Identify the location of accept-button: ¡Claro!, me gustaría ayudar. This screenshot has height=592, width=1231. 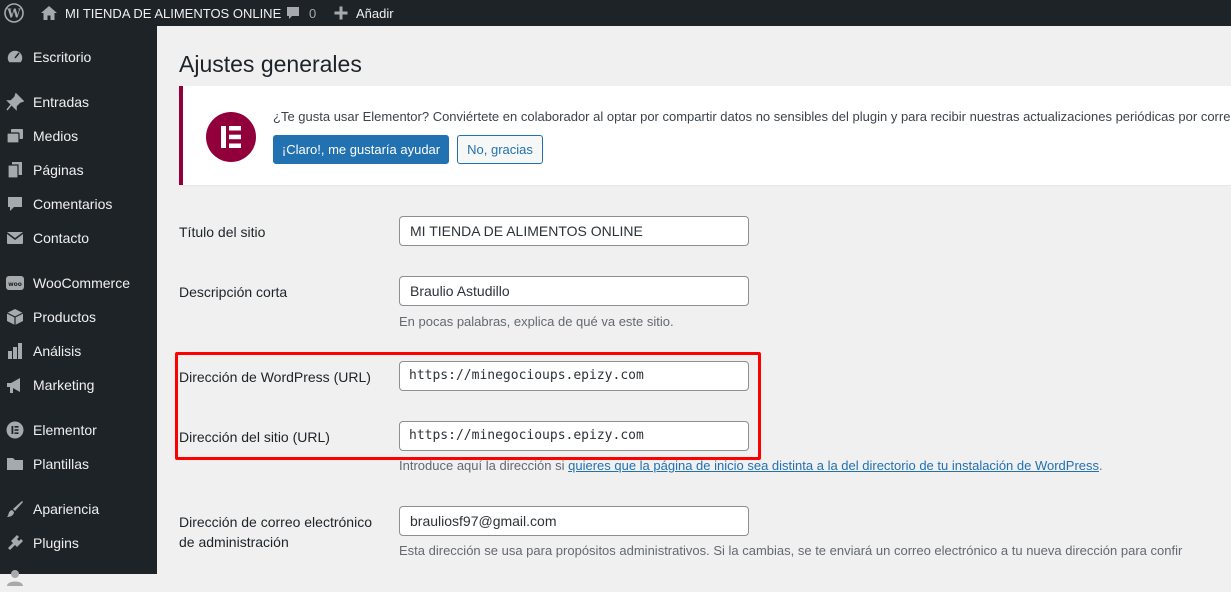
(361, 149).